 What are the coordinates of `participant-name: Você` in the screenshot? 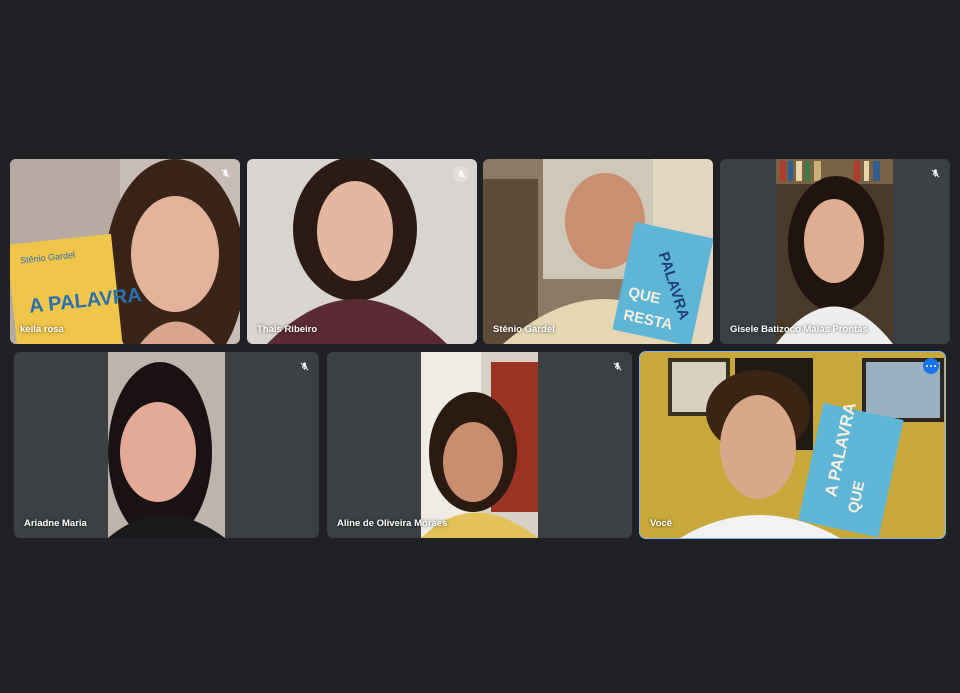 It's located at (661, 523).